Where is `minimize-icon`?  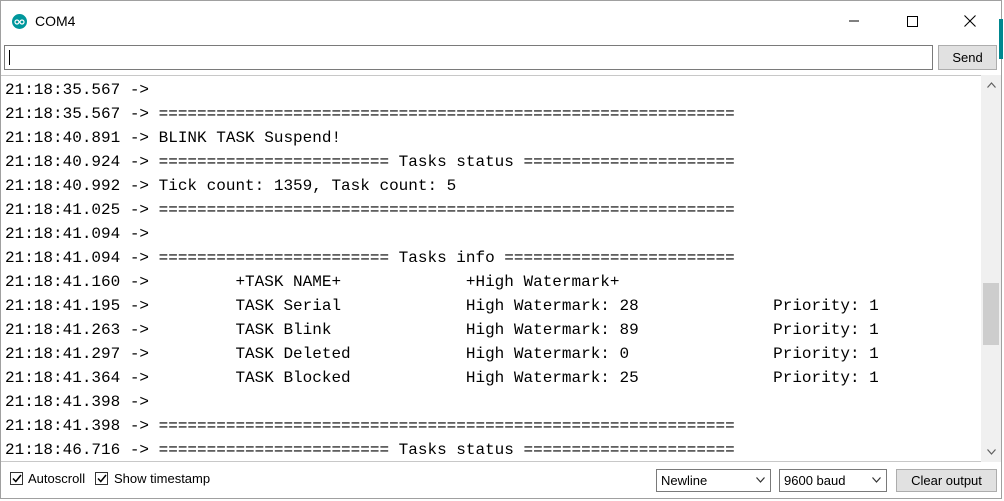
minimize-icon is located at coordinates (854, 21).